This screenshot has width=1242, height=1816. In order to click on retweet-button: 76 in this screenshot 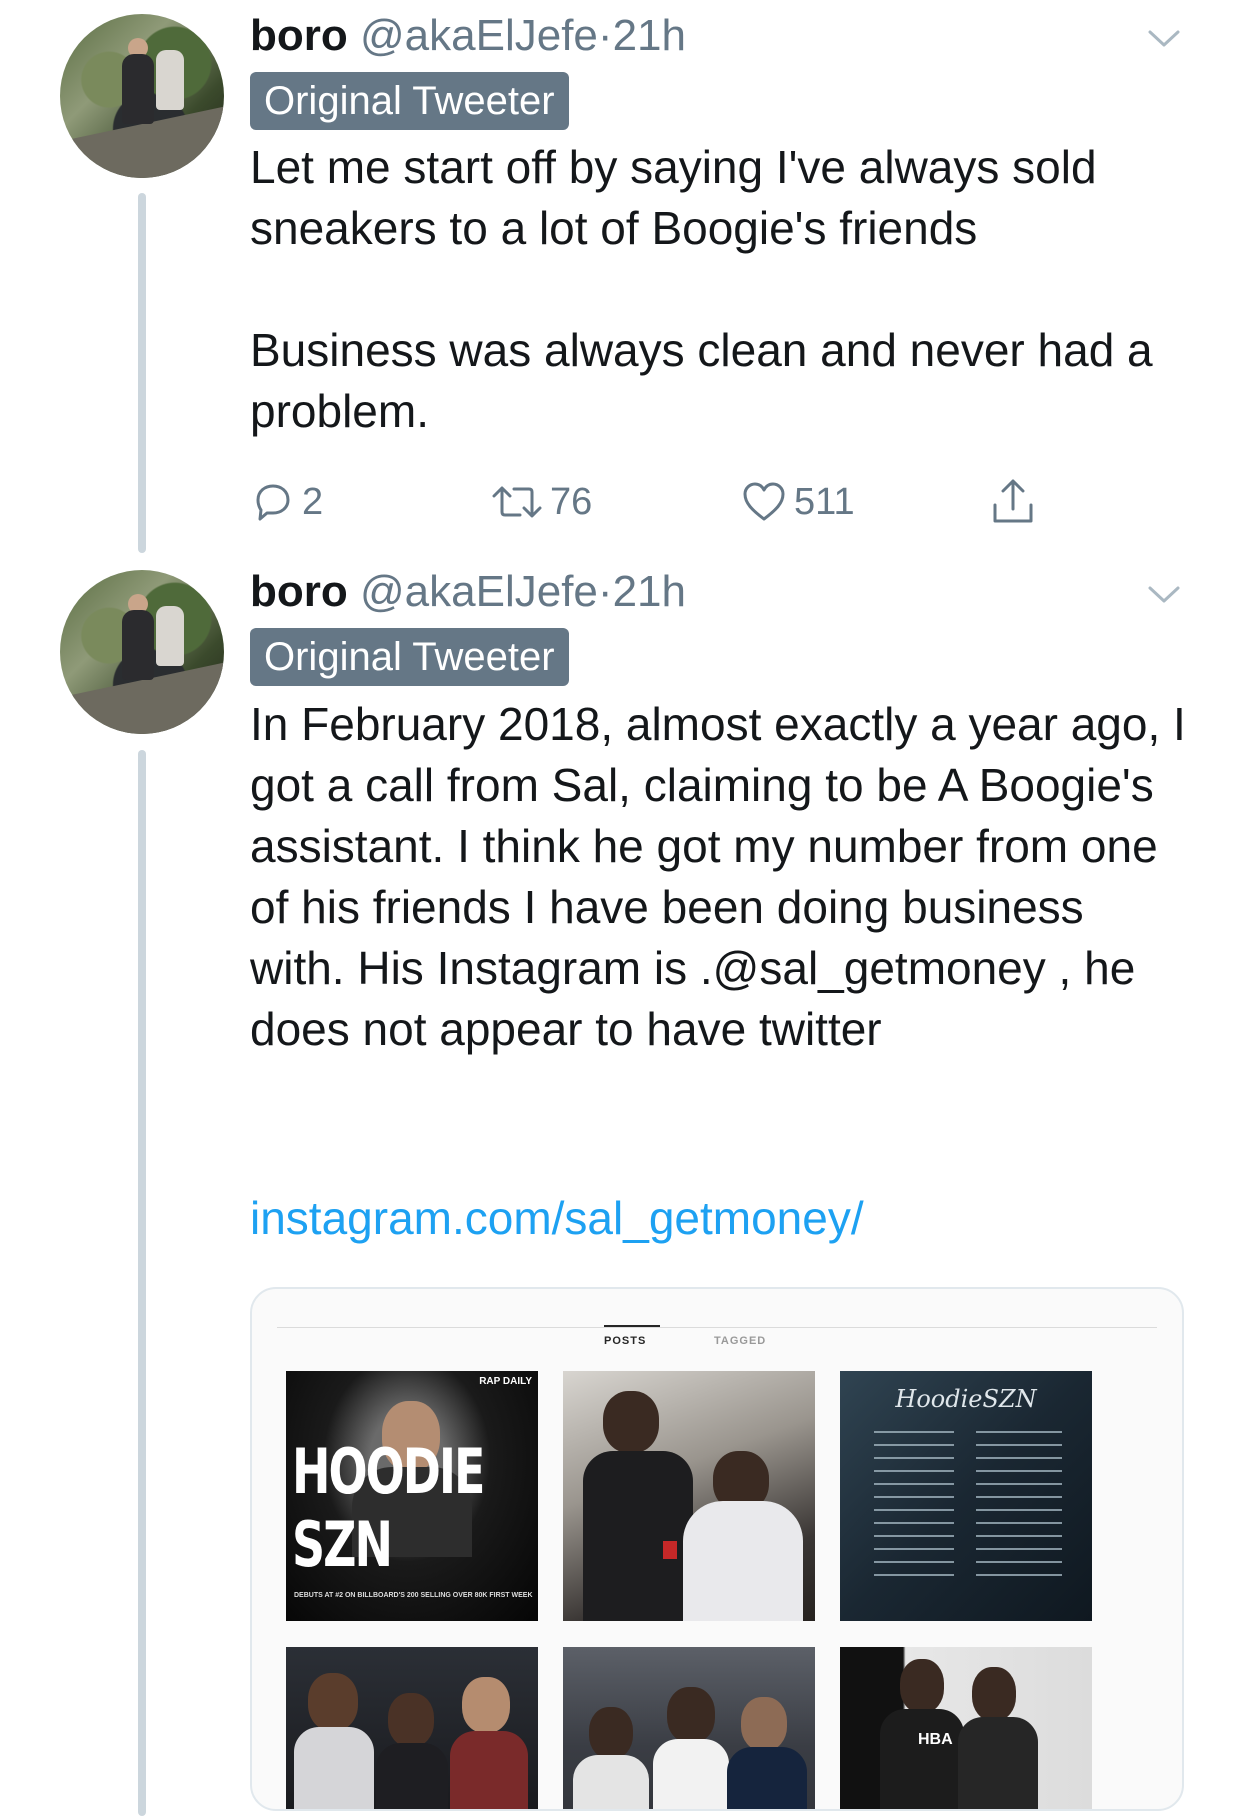, I will do `click(541, 502)`.